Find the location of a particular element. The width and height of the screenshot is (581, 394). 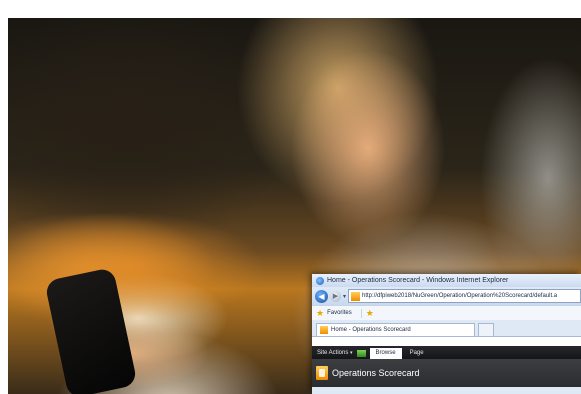

back-arrow-icon: ◀ is located at coordinates (321, 296).